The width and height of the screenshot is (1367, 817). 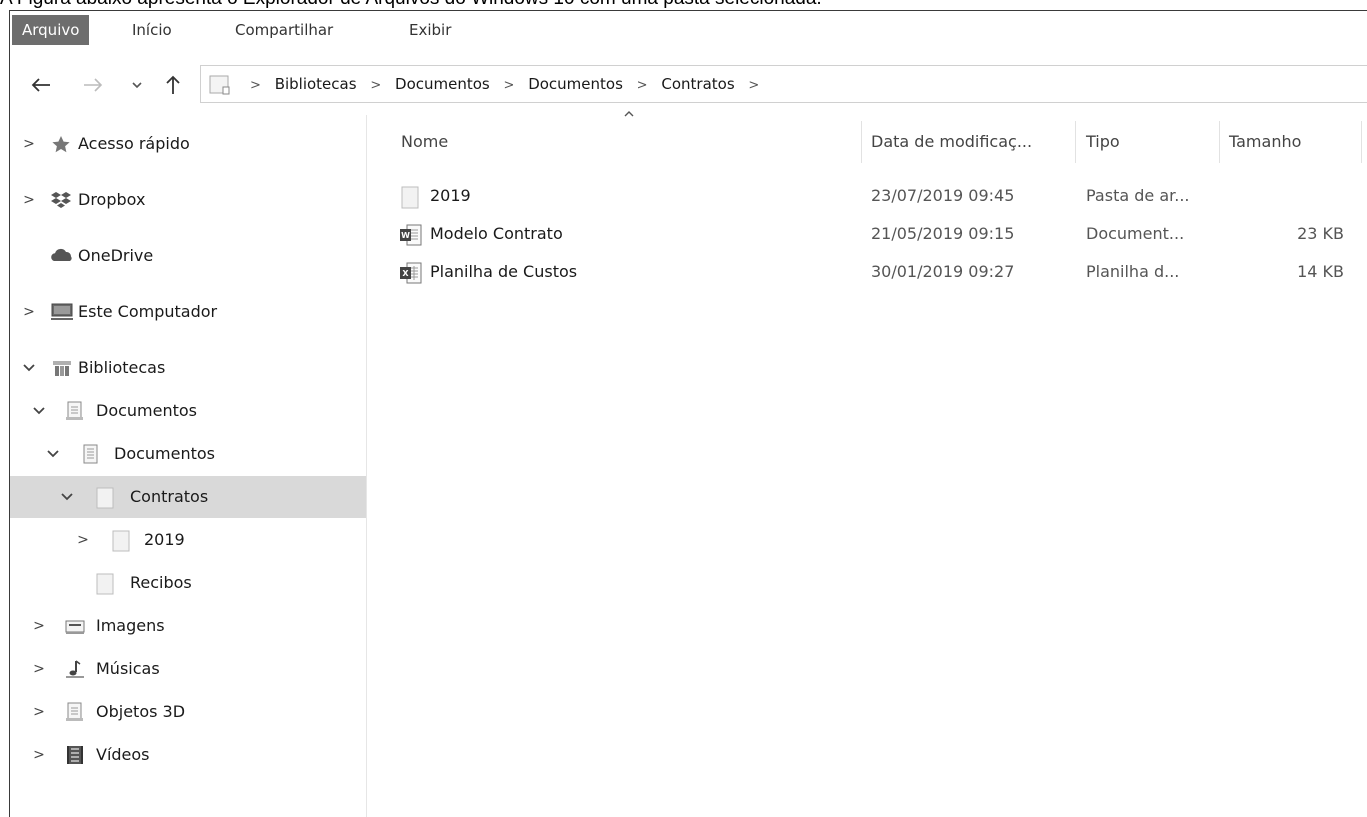 I want to click on ribbon: Arquivo Início Compartilhar Exibir, so click(x=688, y=31).